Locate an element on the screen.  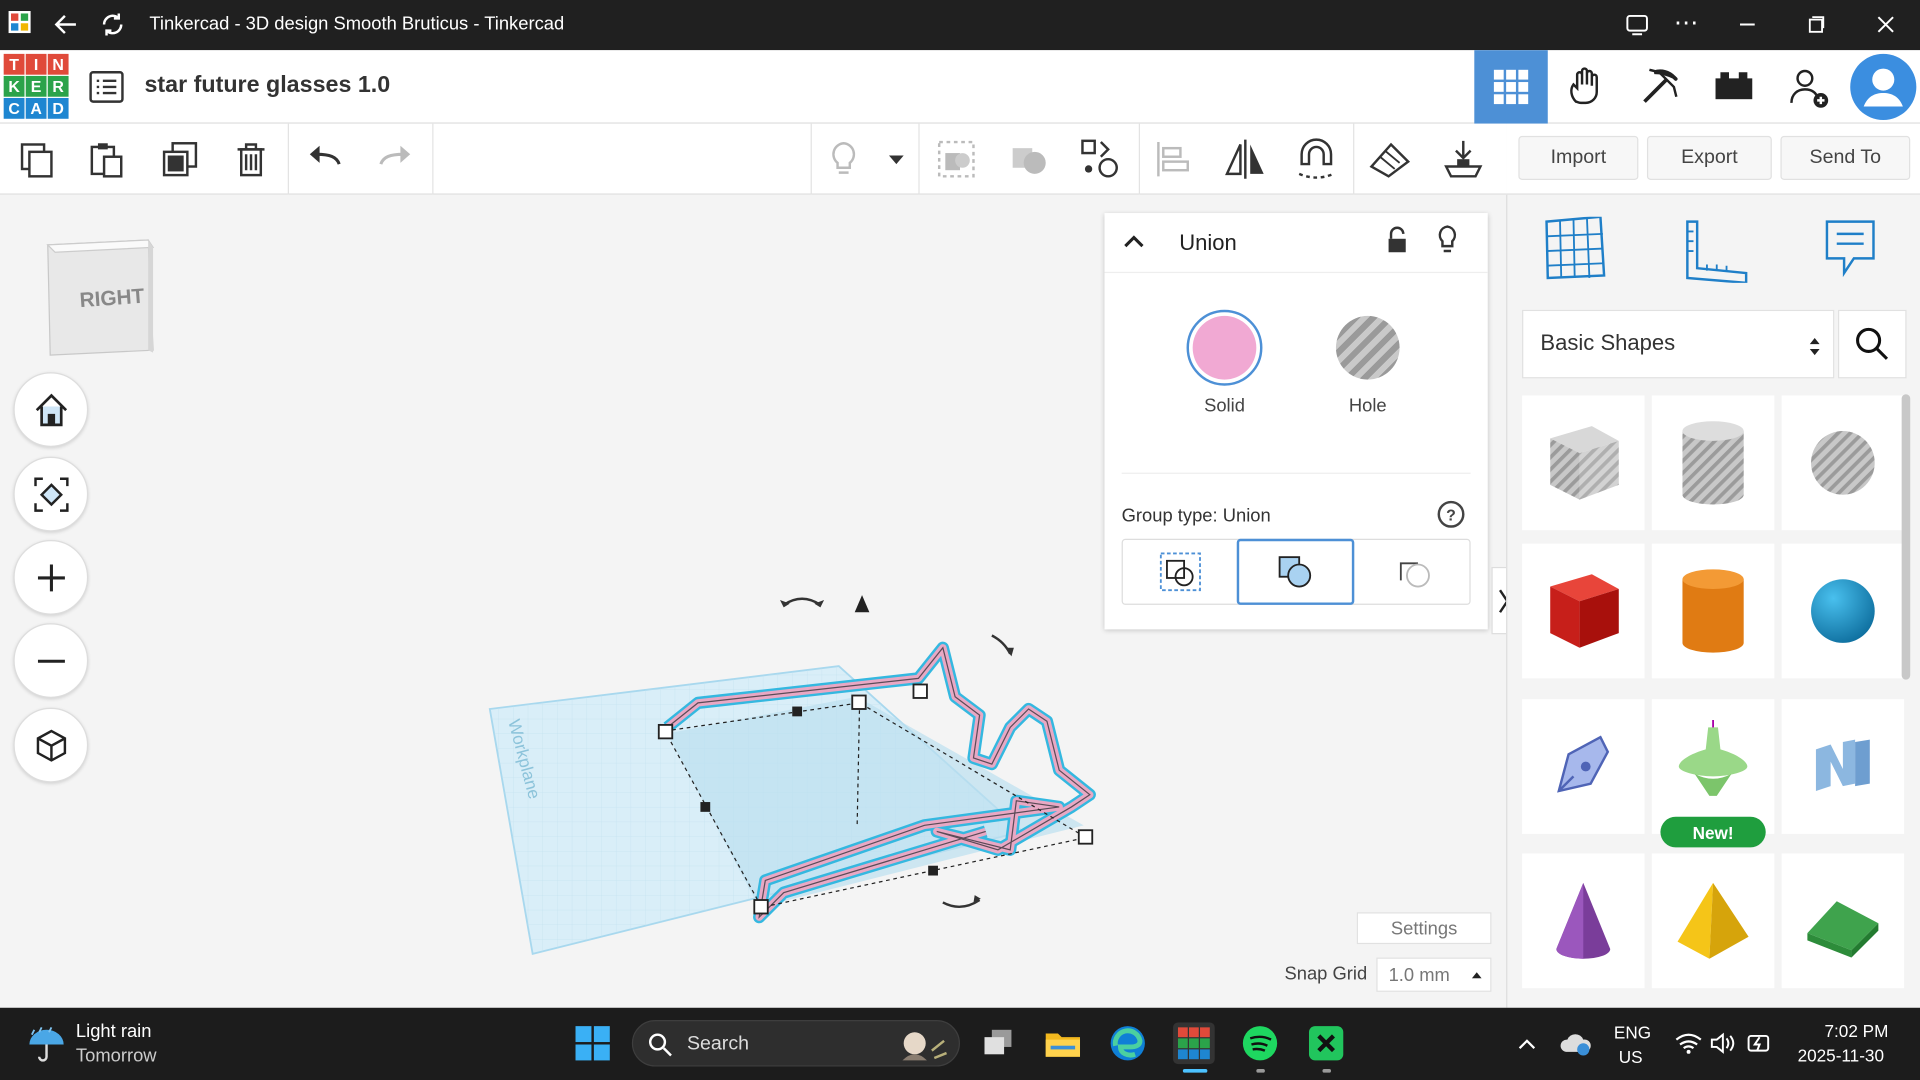
align-button is located at coordinates (1174, 159).